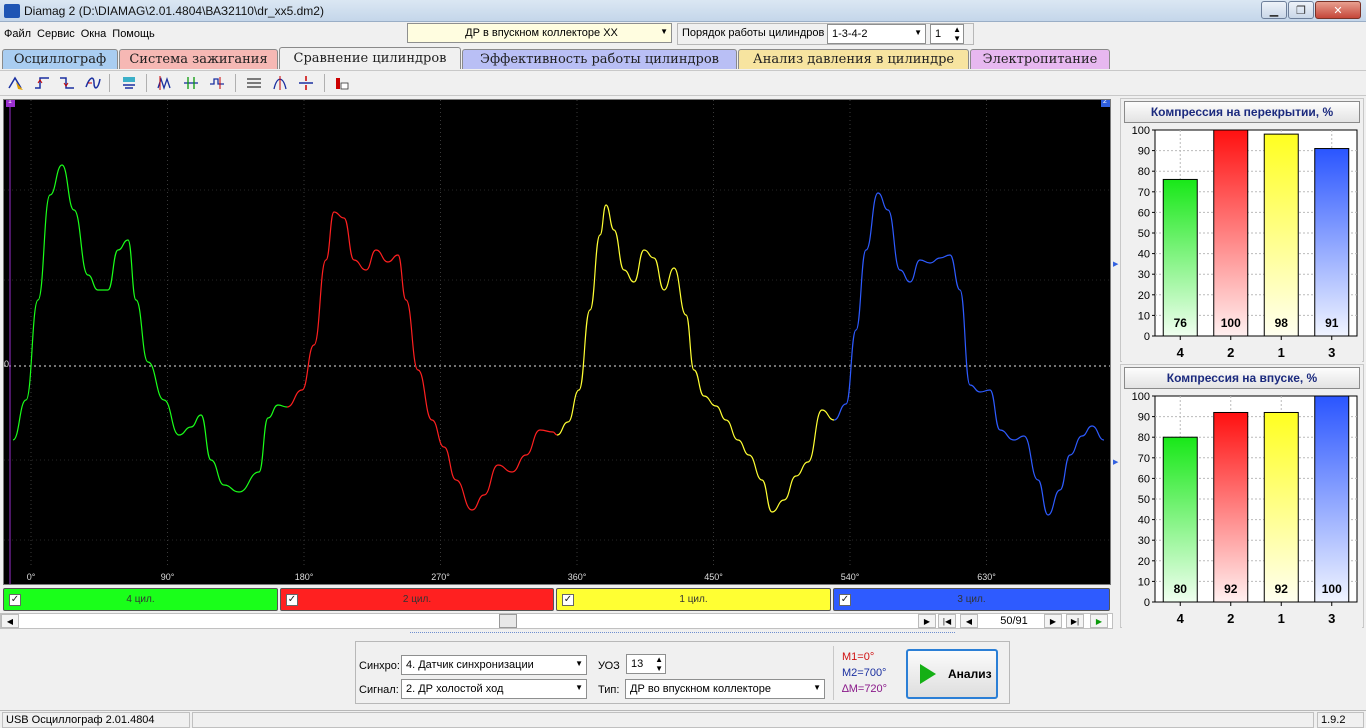 This screenshot has width=1366, height=728. I want to click on cylinder-toggle-2: ✓ 2 цил., so click(417, 599).